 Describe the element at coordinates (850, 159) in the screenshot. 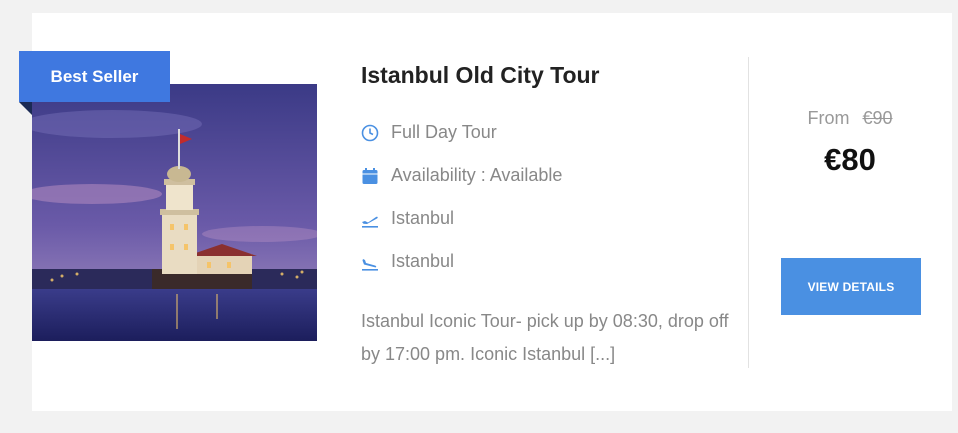

I see `current-price: €80` at that location.